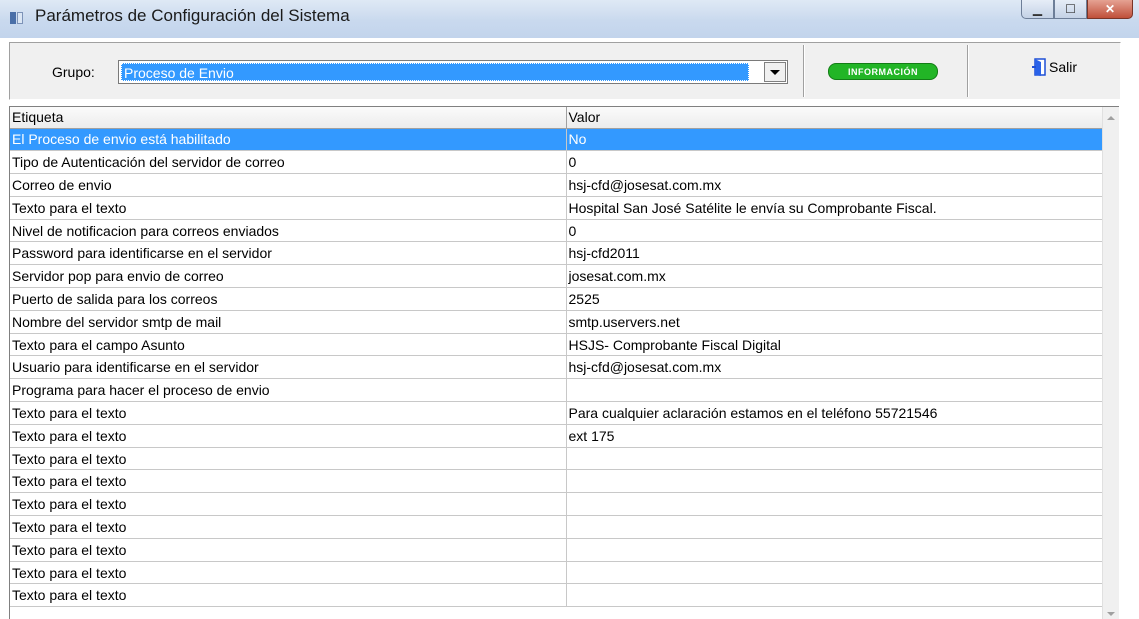 The image size is (1139, 619). I want to click on cell-etiqueta: Puerto de salida para los correos, so click(288, 299).